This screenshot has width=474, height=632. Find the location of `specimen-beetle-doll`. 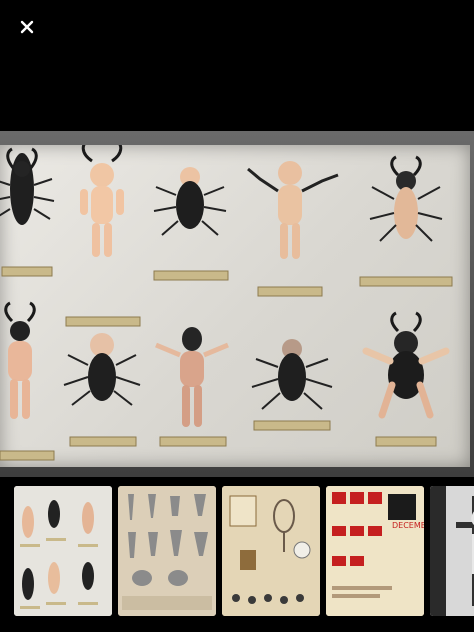

specimen-beetle-doll is located at coordinates (27, 186).